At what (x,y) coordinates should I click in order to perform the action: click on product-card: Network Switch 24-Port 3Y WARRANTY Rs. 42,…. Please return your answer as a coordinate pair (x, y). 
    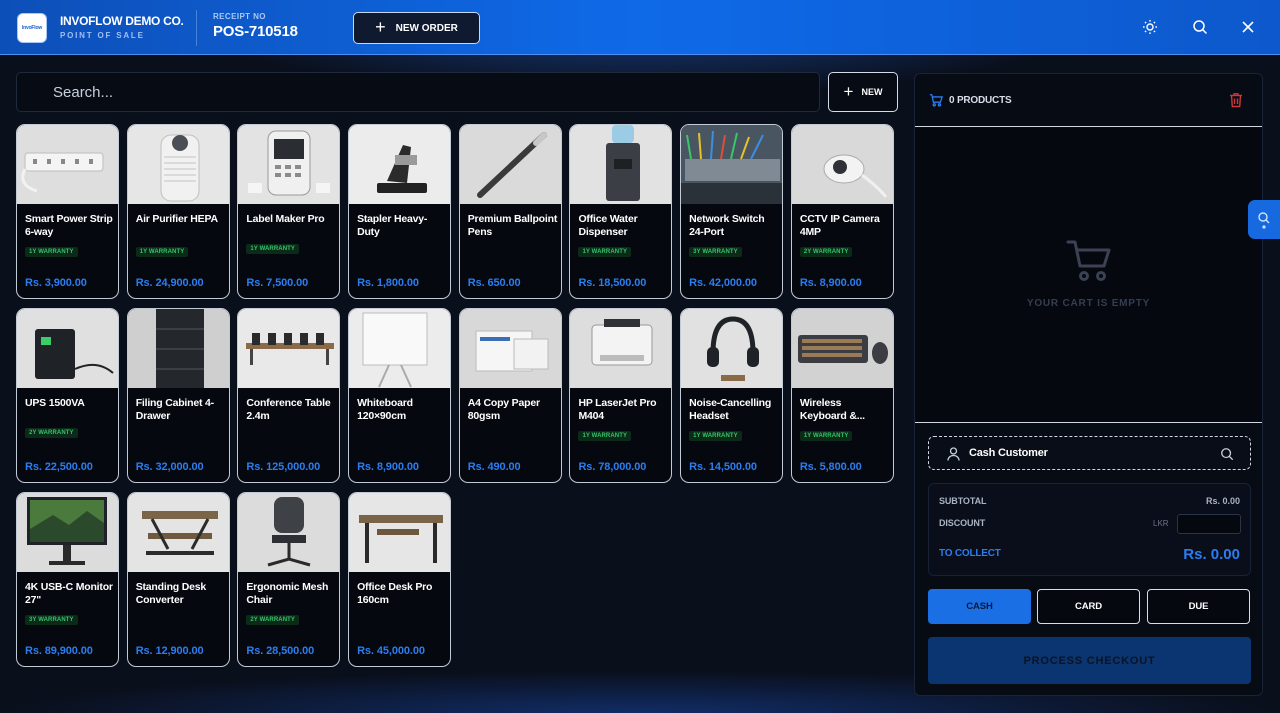
    Looking at the image, I should click on (732, 211).